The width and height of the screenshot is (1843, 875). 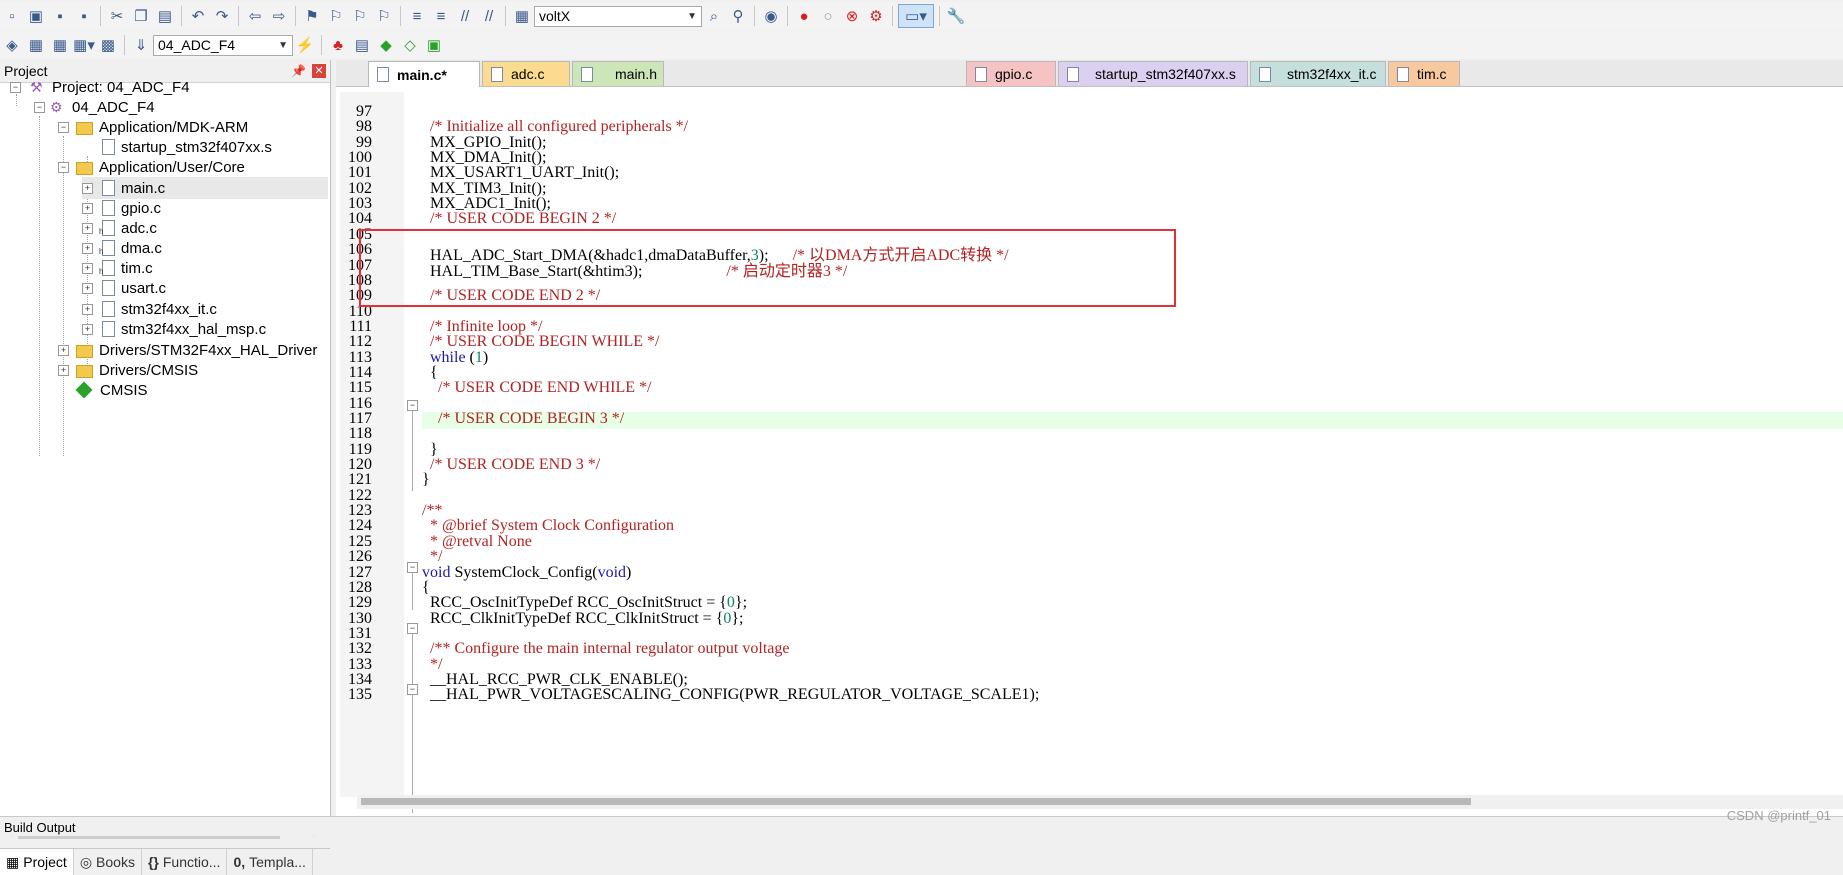 What do you see at coordinates (522, 16) in the screenshot?
I see `find-in-files-icon: ▦` at bounding box center [522, 16].